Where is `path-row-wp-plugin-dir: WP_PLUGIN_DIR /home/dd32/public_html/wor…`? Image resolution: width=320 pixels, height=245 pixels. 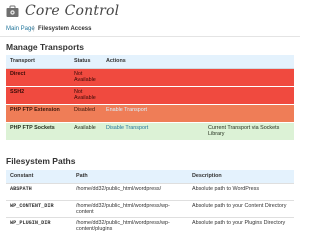
path-row-wp-plugin-dir: WP_PLUGIN_DIR /home/dd32/public_html/wor… is located at coordinates (150, 225).